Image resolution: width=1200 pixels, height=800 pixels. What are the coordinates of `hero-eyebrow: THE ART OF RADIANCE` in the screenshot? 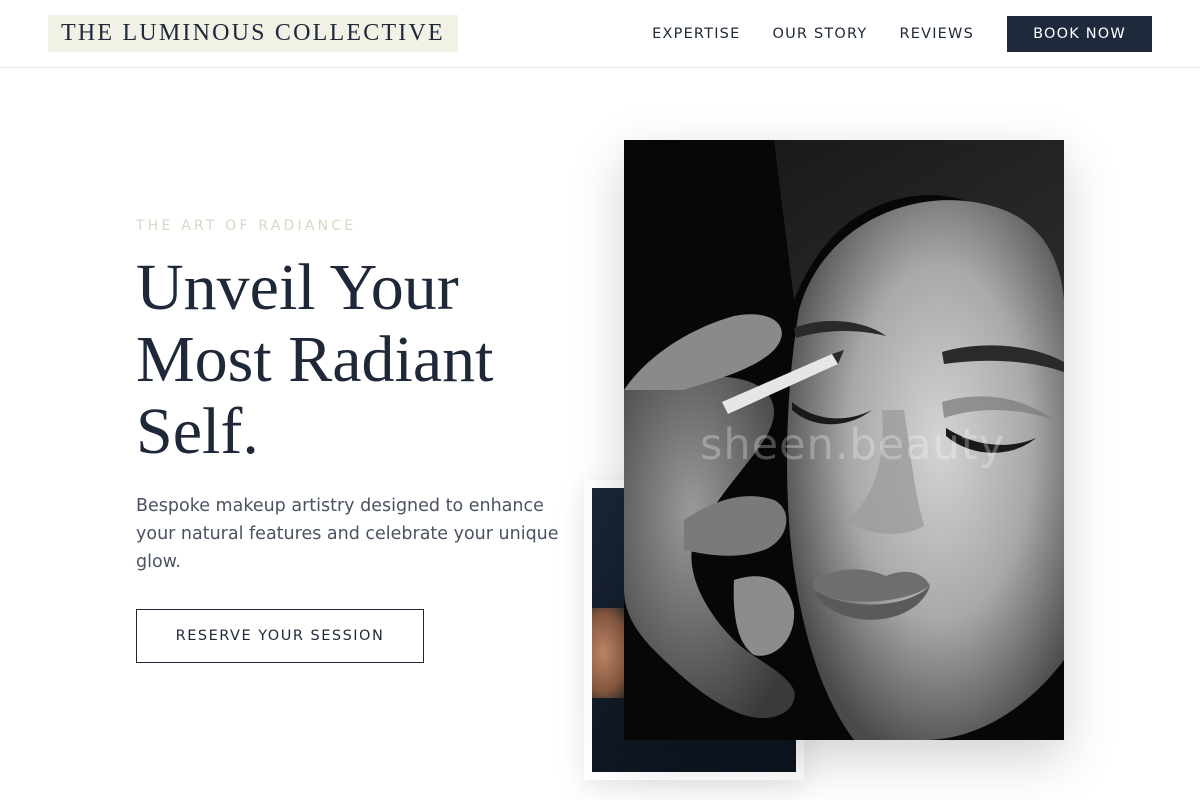 It's located at (246, 226).